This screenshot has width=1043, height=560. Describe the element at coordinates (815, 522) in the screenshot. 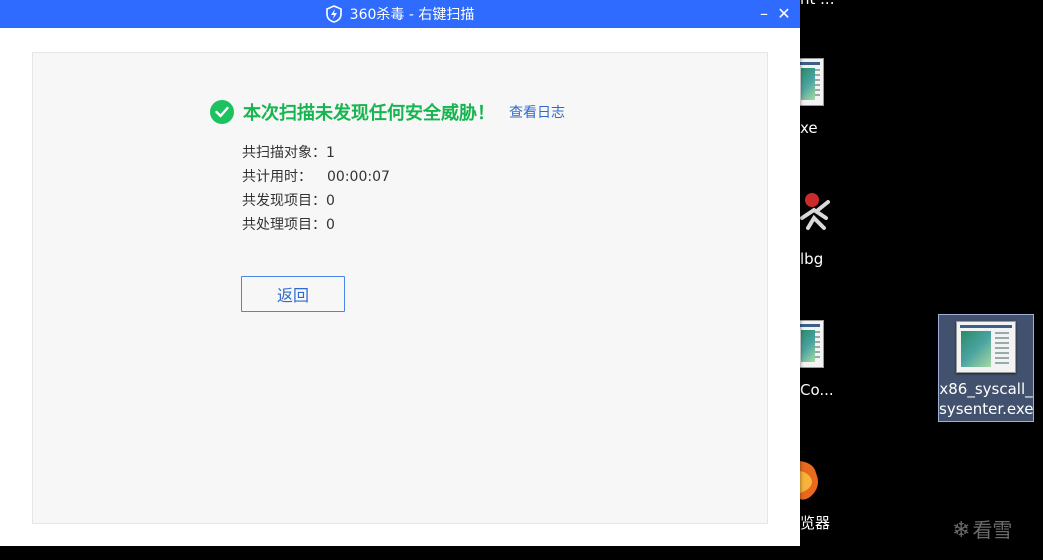

I see `desktop-label-partial: 览器` at that location.